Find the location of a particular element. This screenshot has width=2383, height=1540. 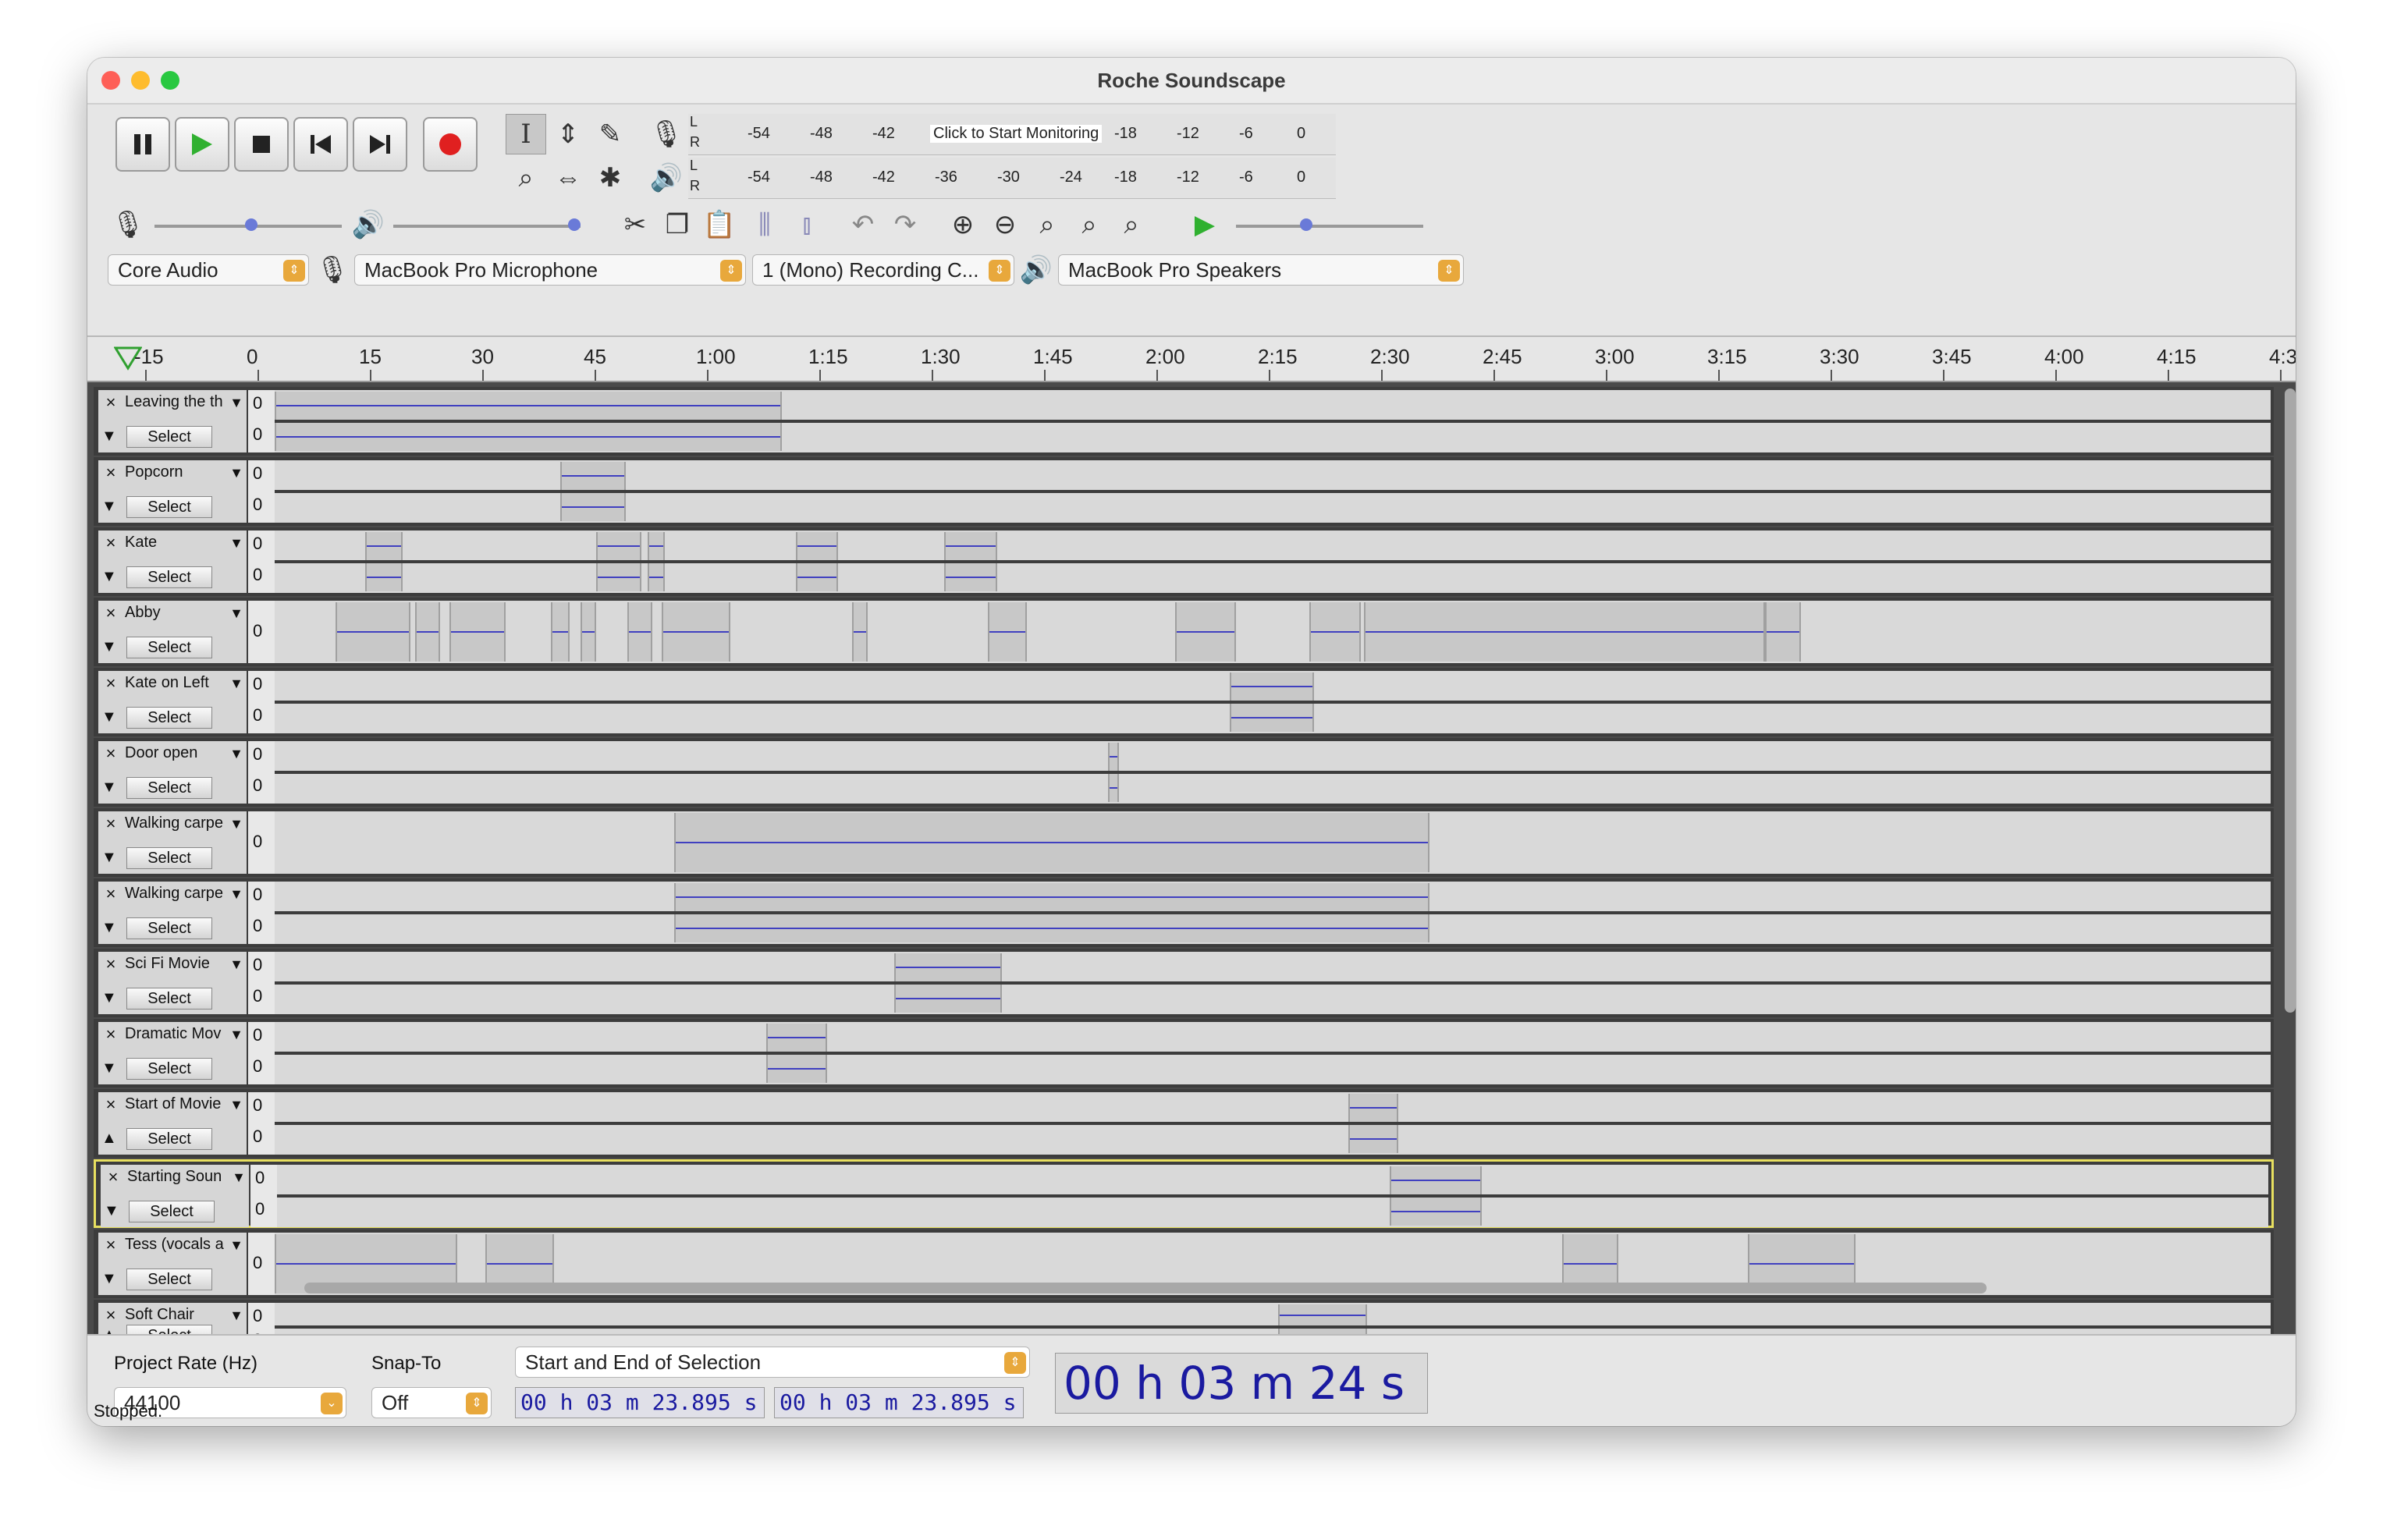

track-name: Walking carpe is located at coordinates (182, 896).